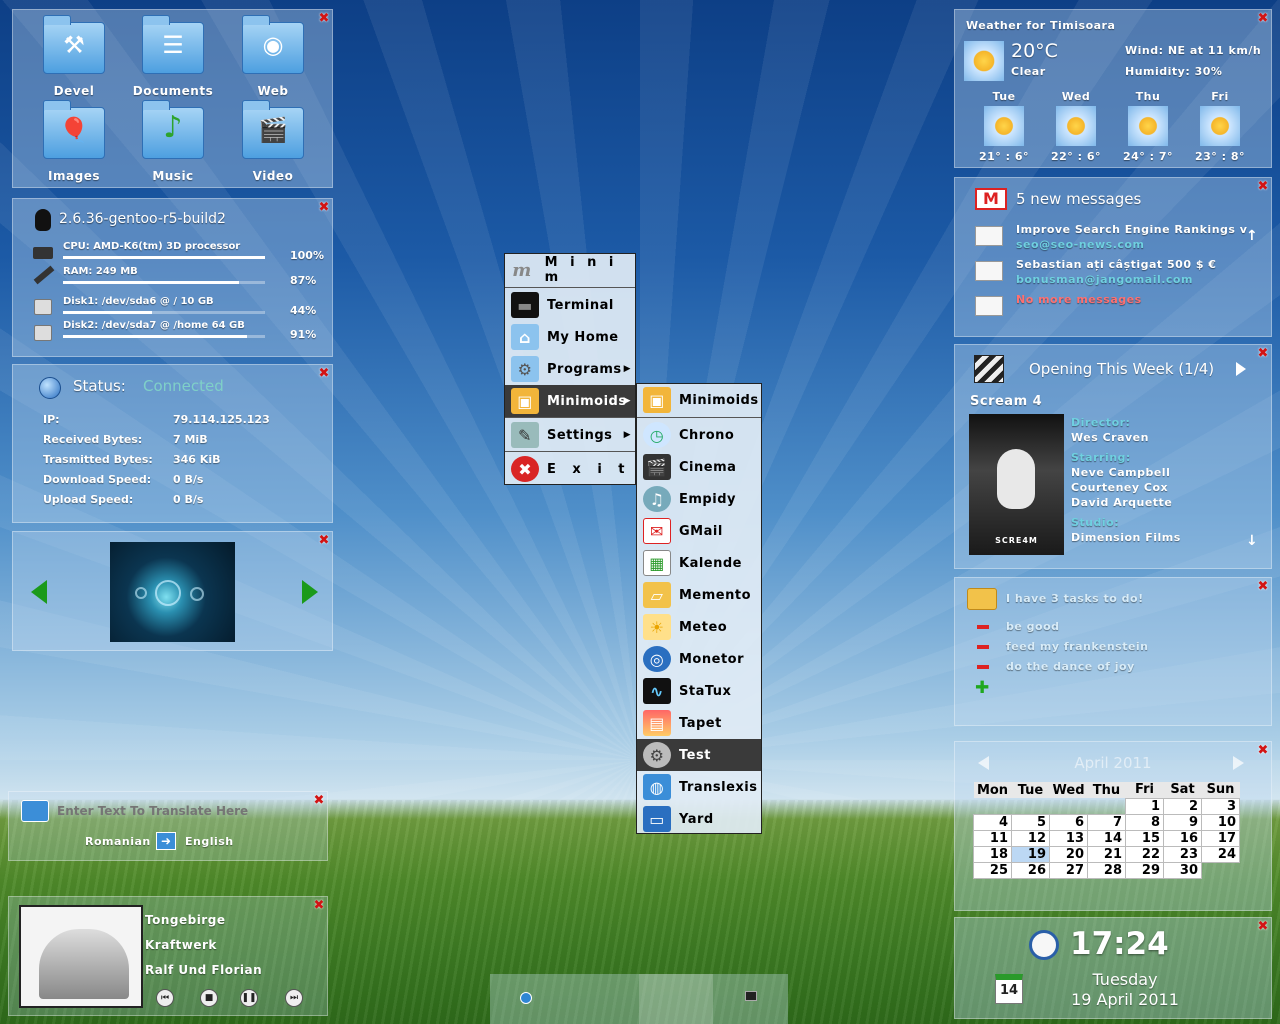 Image resolution: width=1280 pixels, height=1024 pixels. What do you see at coordinates (1068, 870) in the screenshot?
I see `calendar-day: 27` at bounding box center [1068, 870].